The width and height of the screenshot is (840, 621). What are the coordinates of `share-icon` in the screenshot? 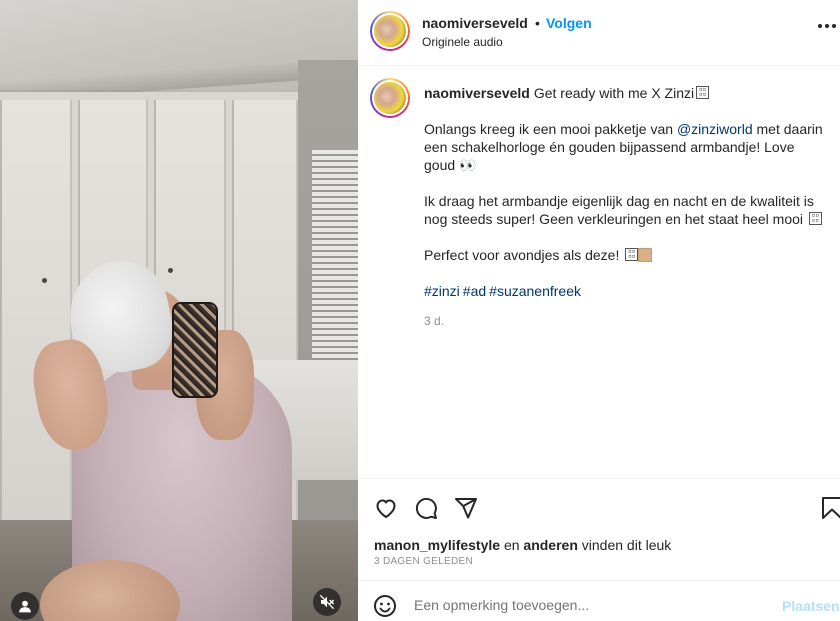 It's located at (466, 508).